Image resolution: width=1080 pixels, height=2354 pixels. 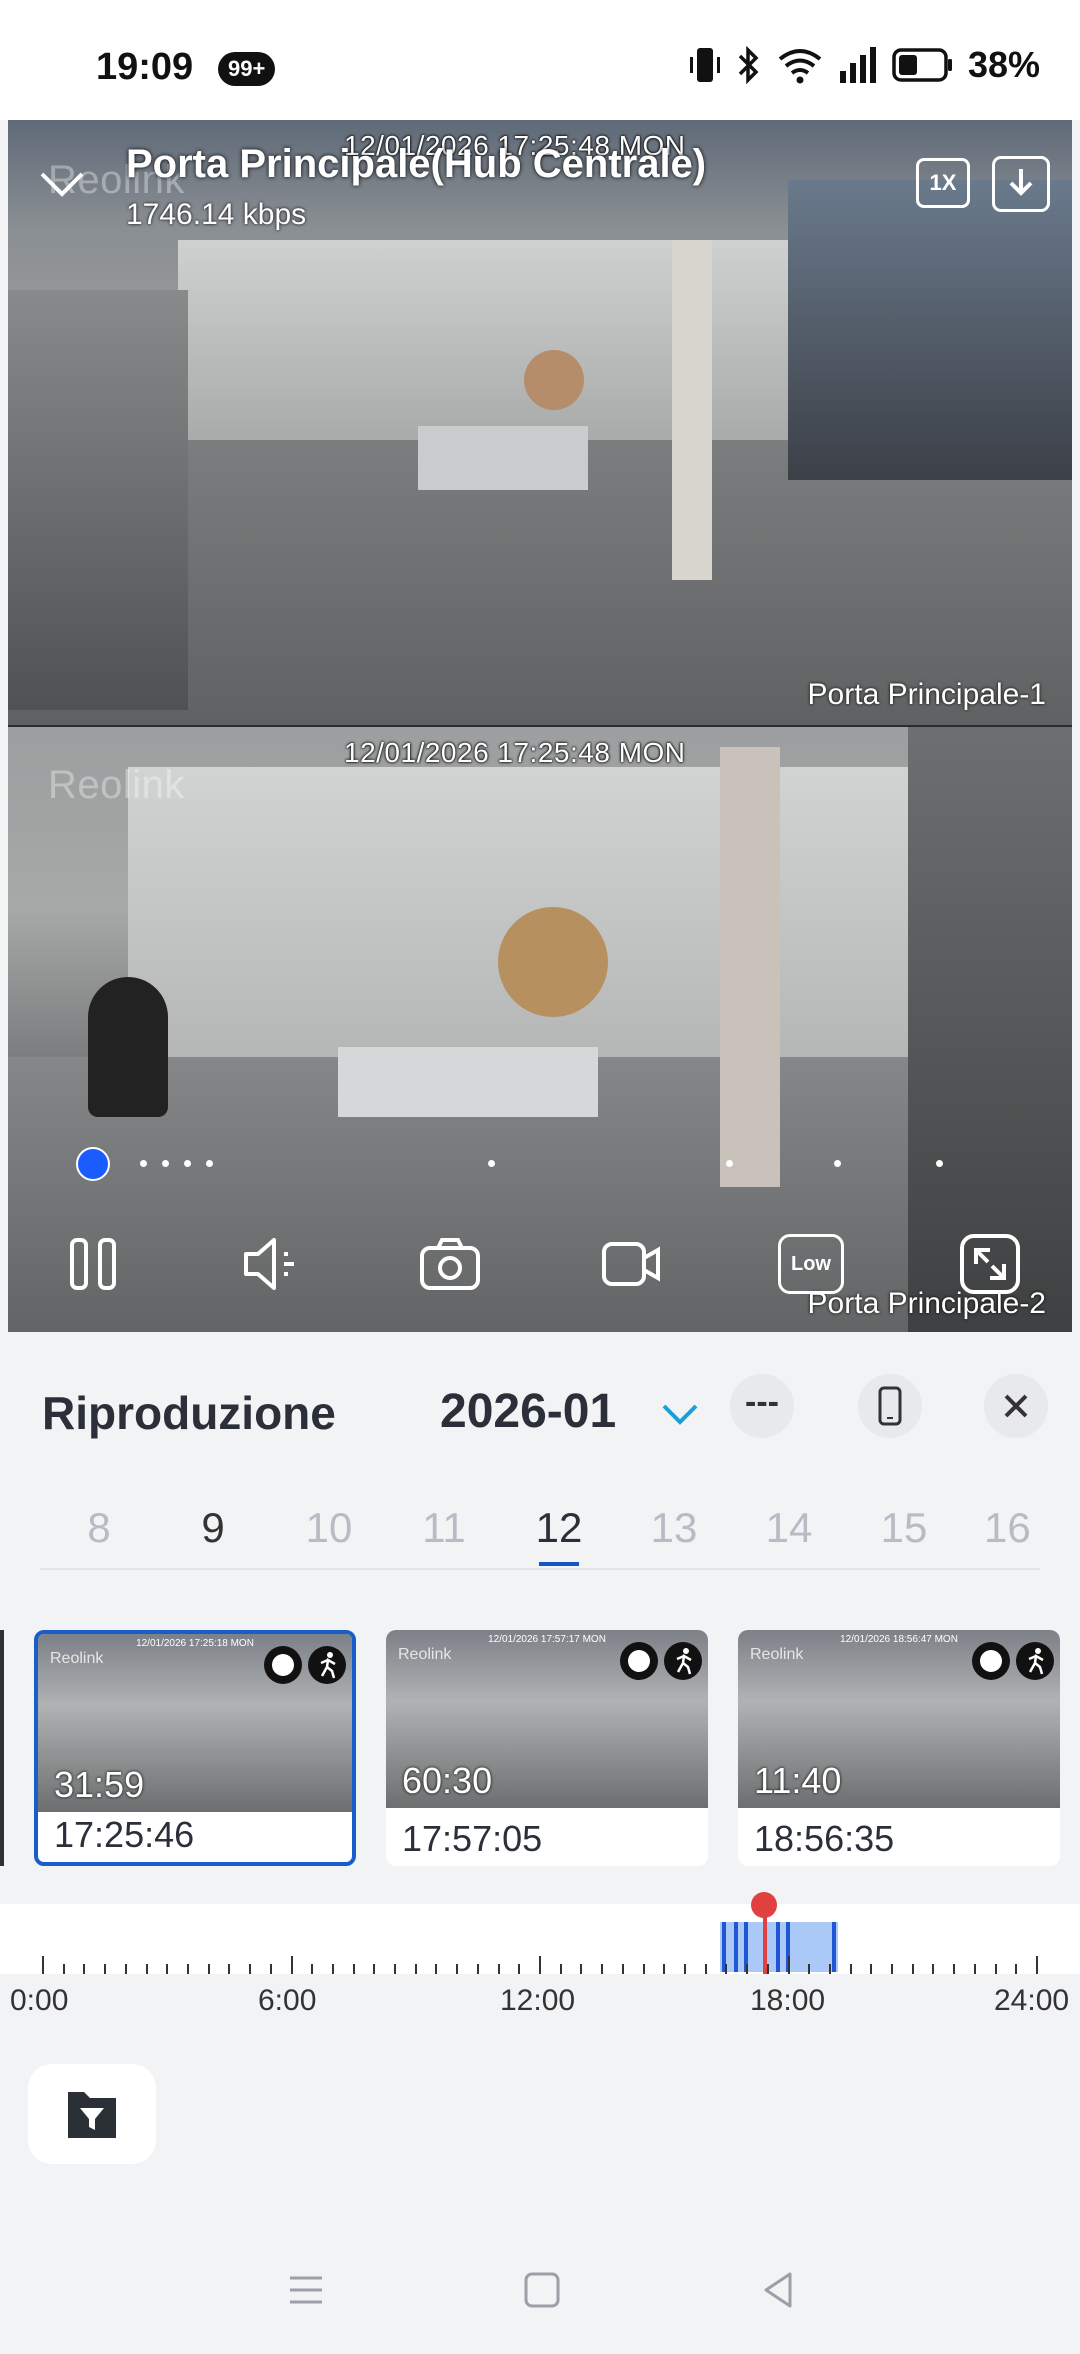 What do you see at coordinates (542, 2290) in the screenshot?
I see `home-icon` at bounding box center [542, 2290].